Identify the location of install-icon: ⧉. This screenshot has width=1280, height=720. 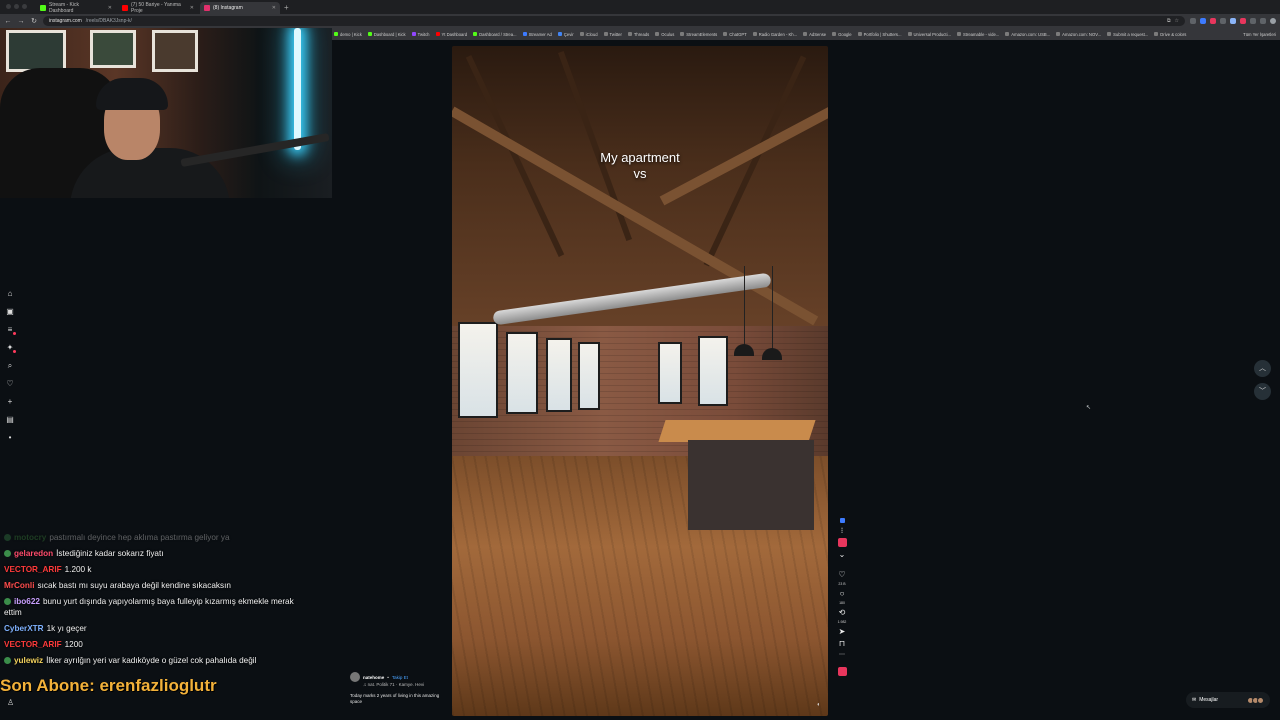
(1169, 21).